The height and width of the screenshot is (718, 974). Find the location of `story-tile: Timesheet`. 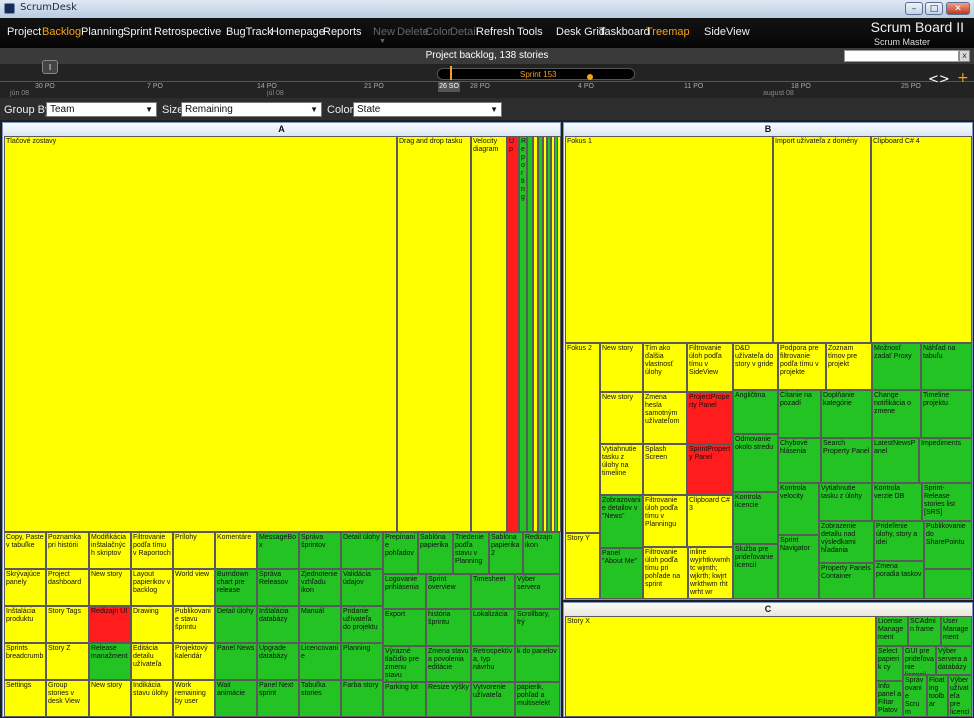

story-tile: Timesheet is located at coordinates (493, 591).